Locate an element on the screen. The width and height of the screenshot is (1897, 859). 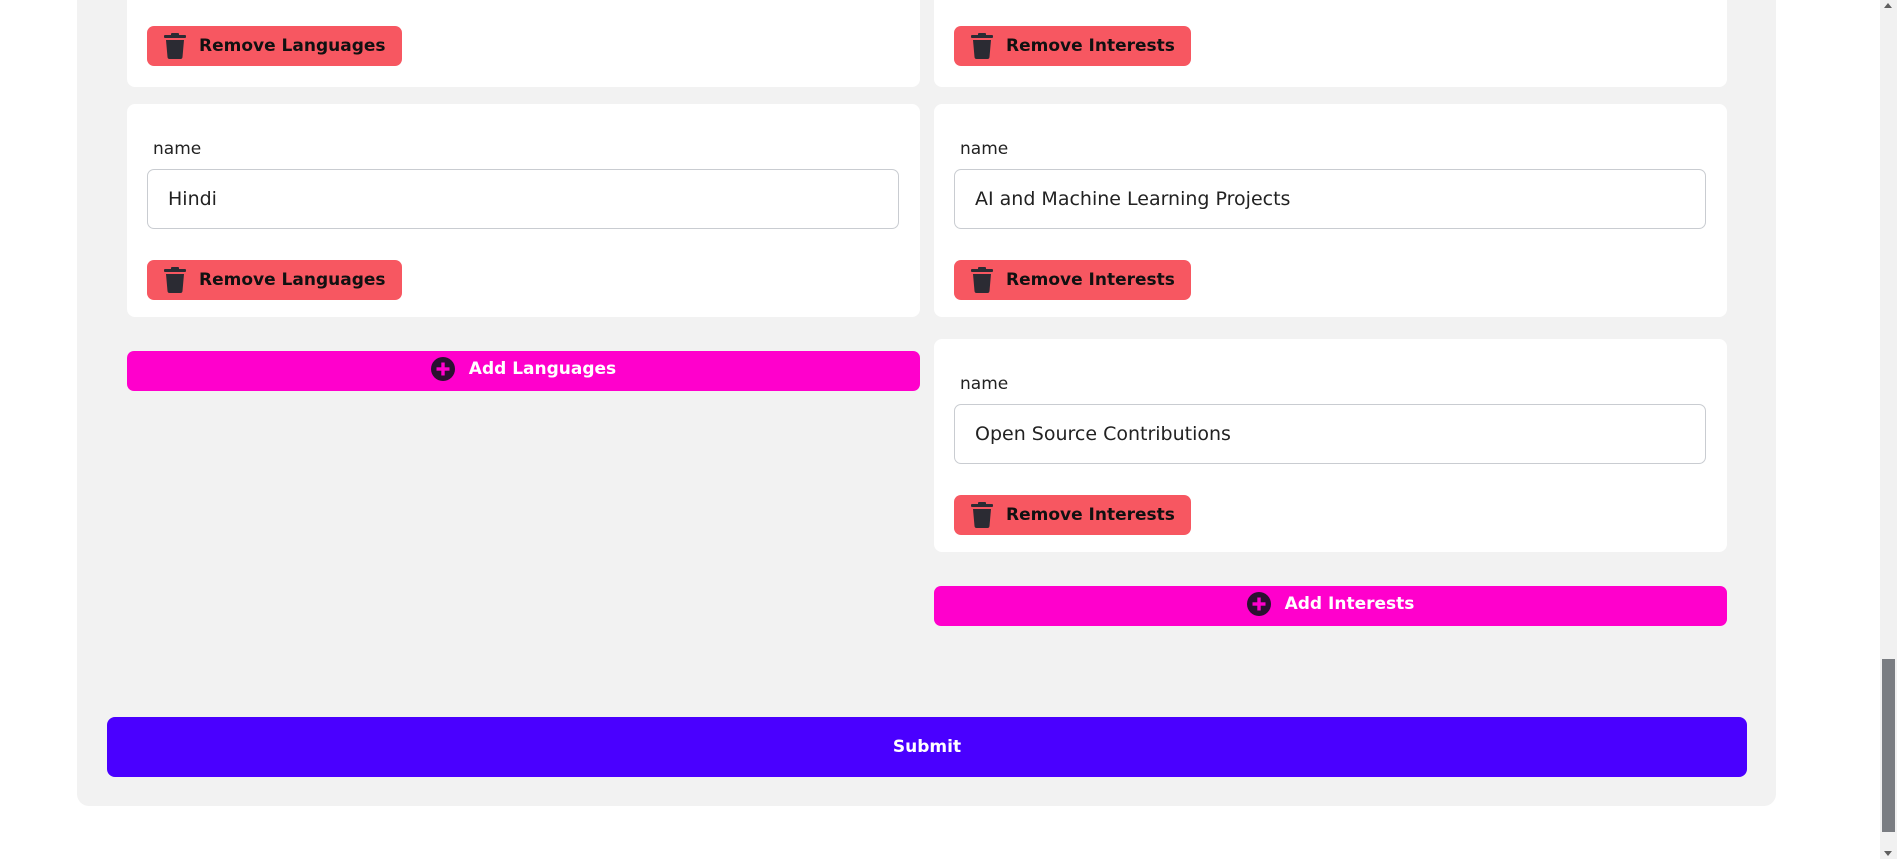
vertical-scrollbar is located at coordinates (1888, 429).